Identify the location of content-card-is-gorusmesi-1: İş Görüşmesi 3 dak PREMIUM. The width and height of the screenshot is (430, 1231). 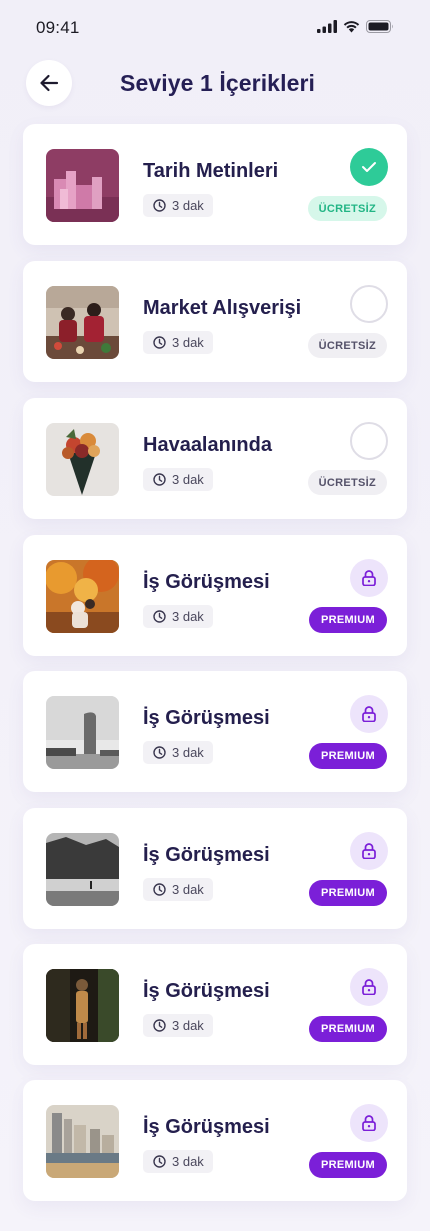
(215, 595).